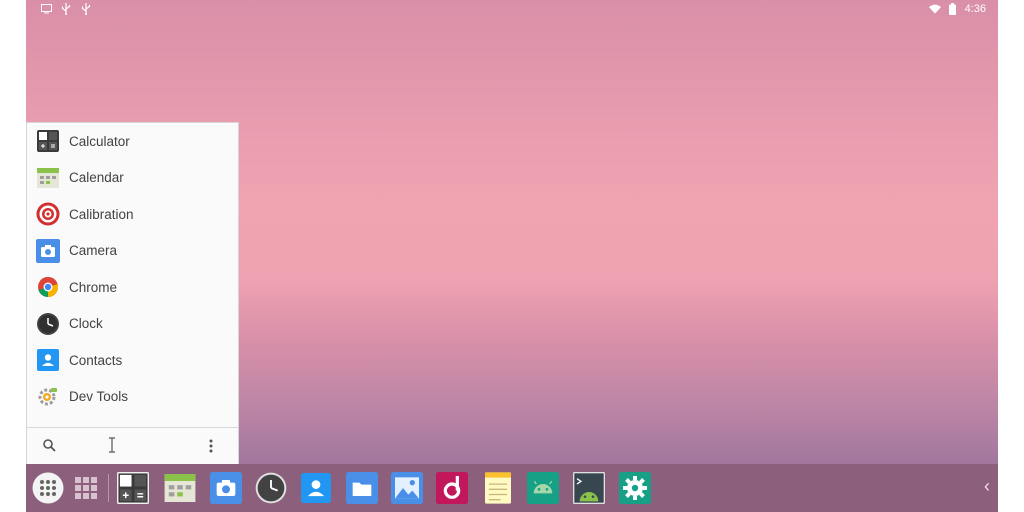 Image resolution: width=1024 pixels, height=512 pixels. Describe the element at coordinates (101, 214) in the screenshot. I see `app-label: Calibration` at that location.